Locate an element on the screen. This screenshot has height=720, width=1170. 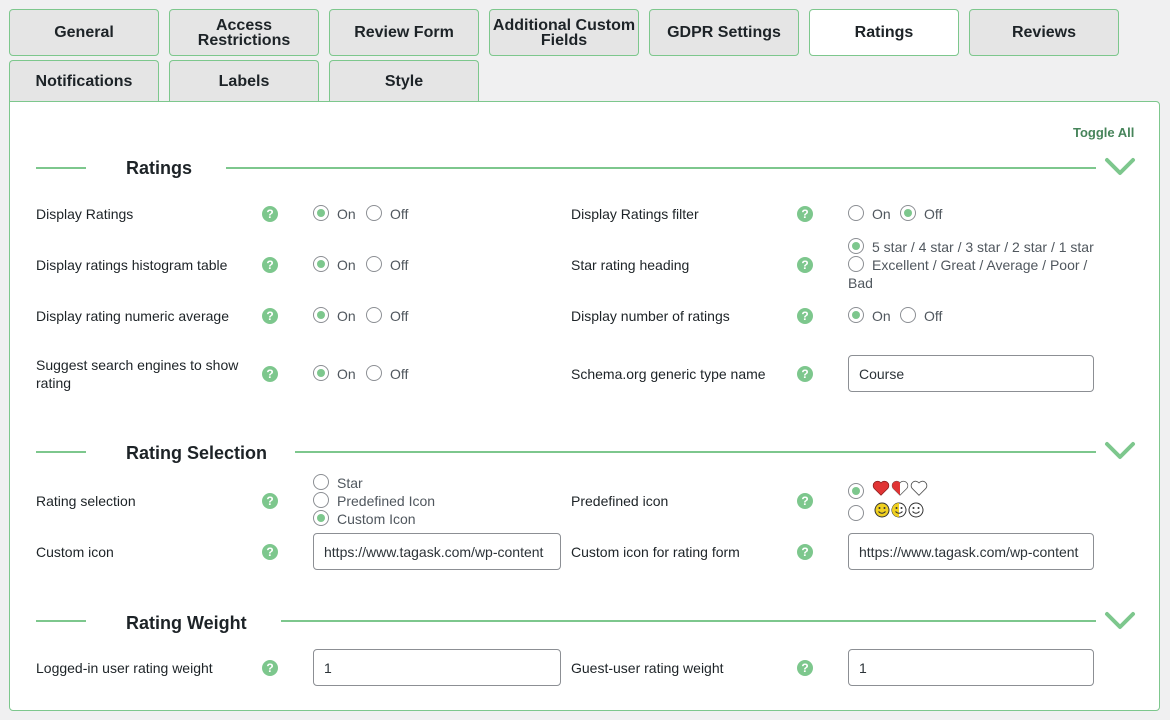
smiley-set-icon is located at coordinates (899, 510).